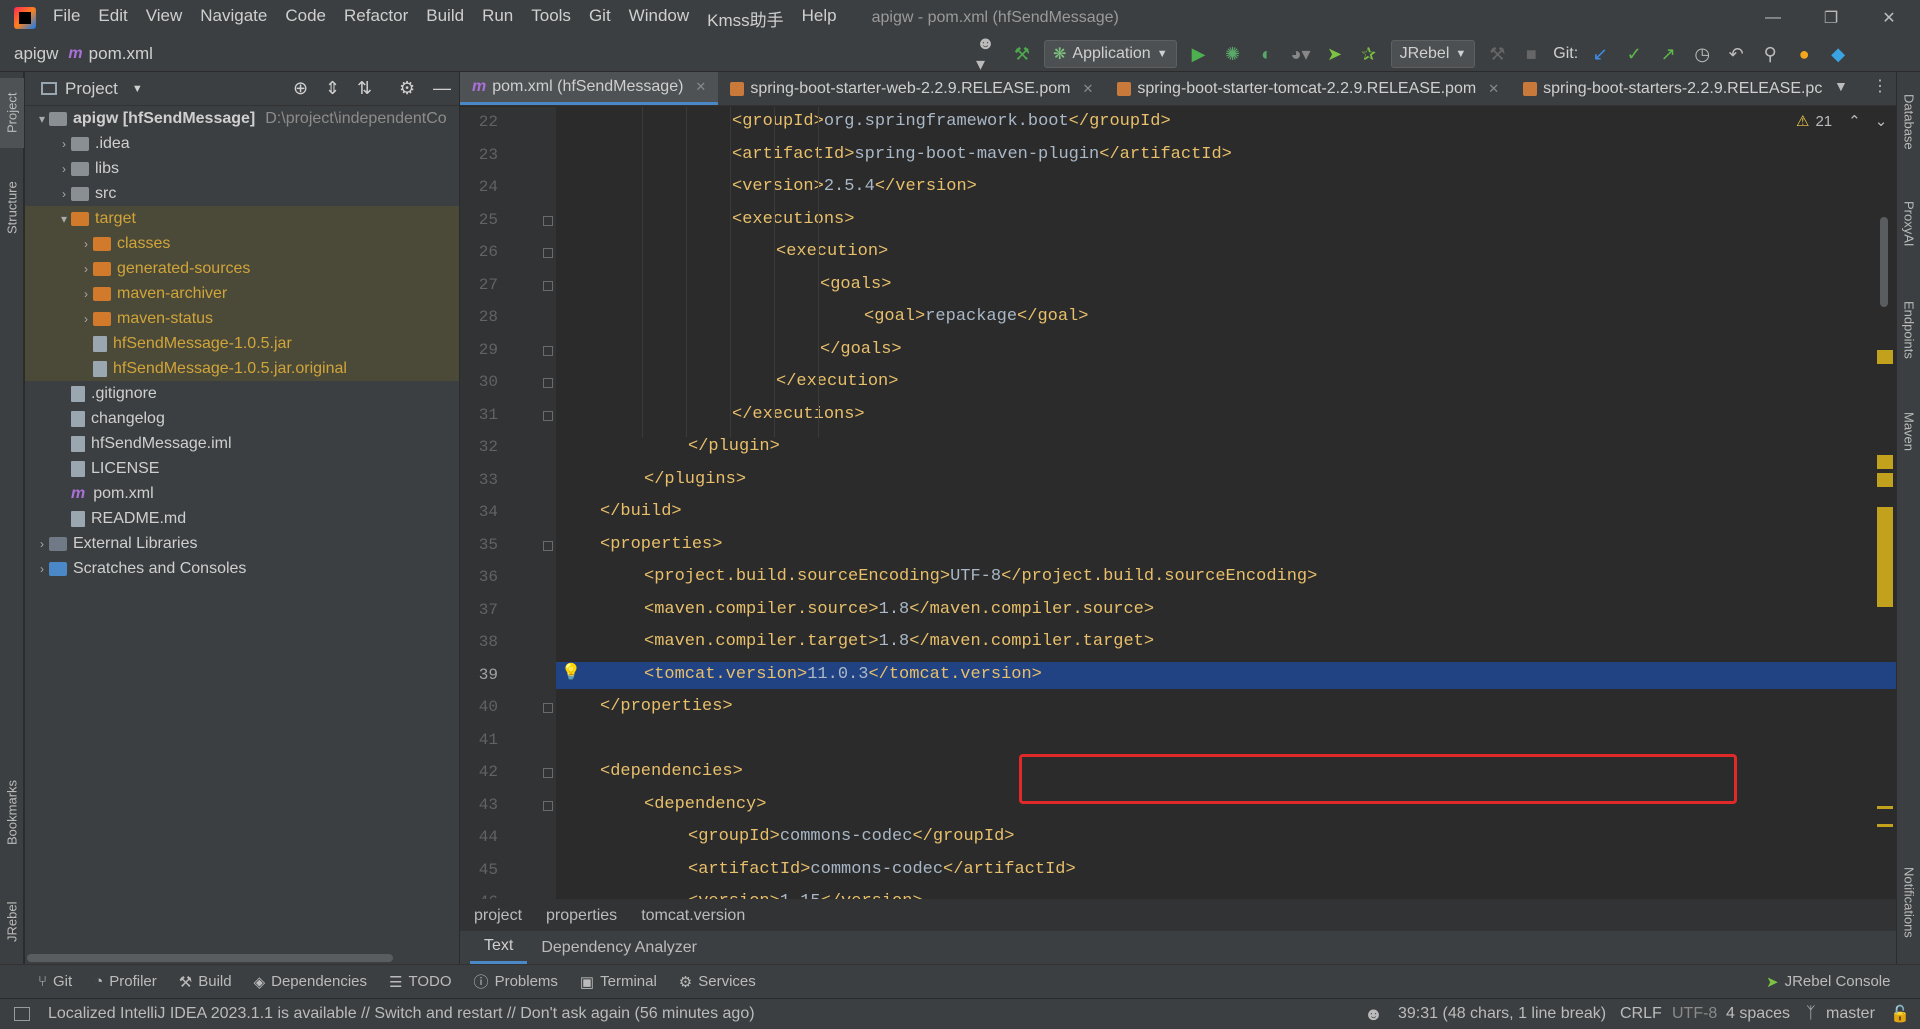 This screenshot has width=1920, height=1029. What do you see at coordinates (1335, 54) in the screenshot?
I see `jrebel-run-icon: ➤` at bounding box center [1335, 54].